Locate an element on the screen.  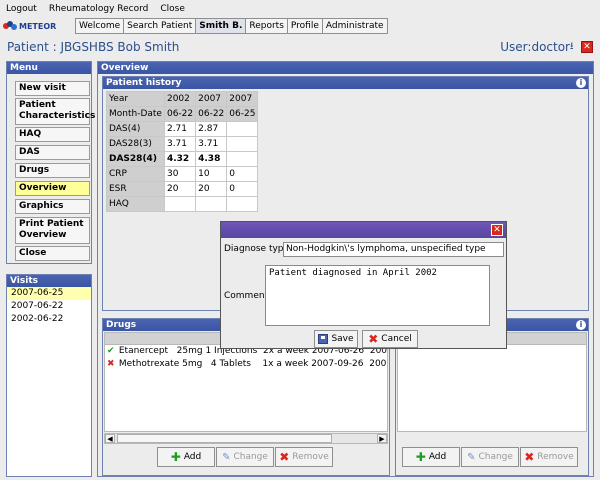
scroll-left-icon: ◀ is located at coordinates (110, 438).